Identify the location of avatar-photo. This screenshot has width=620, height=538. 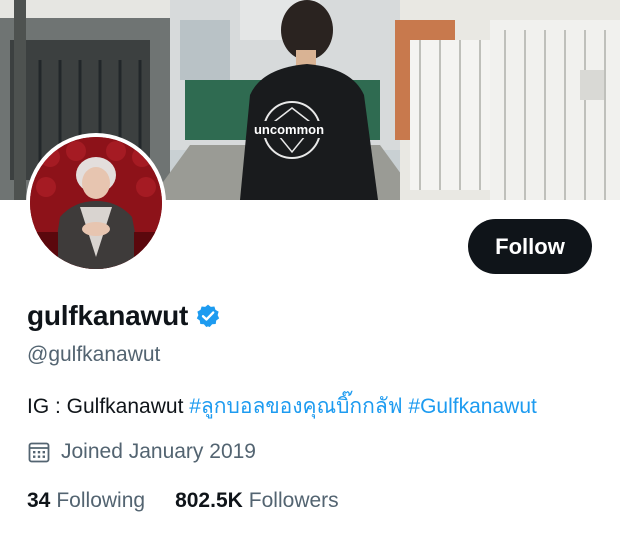
(96, 203).